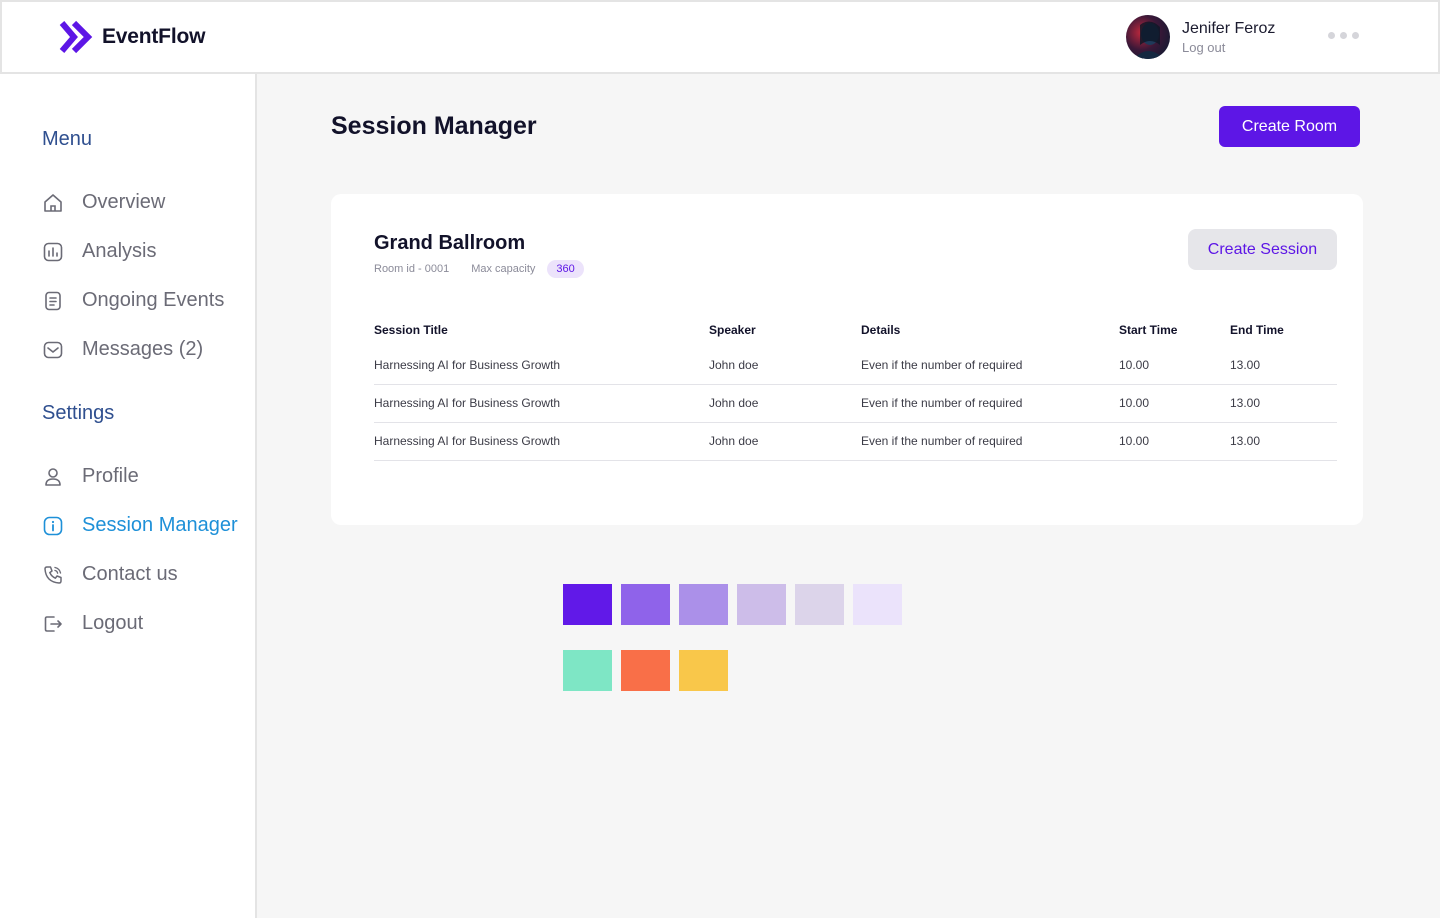 Image resolution: width=1440 pixels, height=918 pixels. I want to click on sidebar-item-label: Analysis, so click(119, 251).